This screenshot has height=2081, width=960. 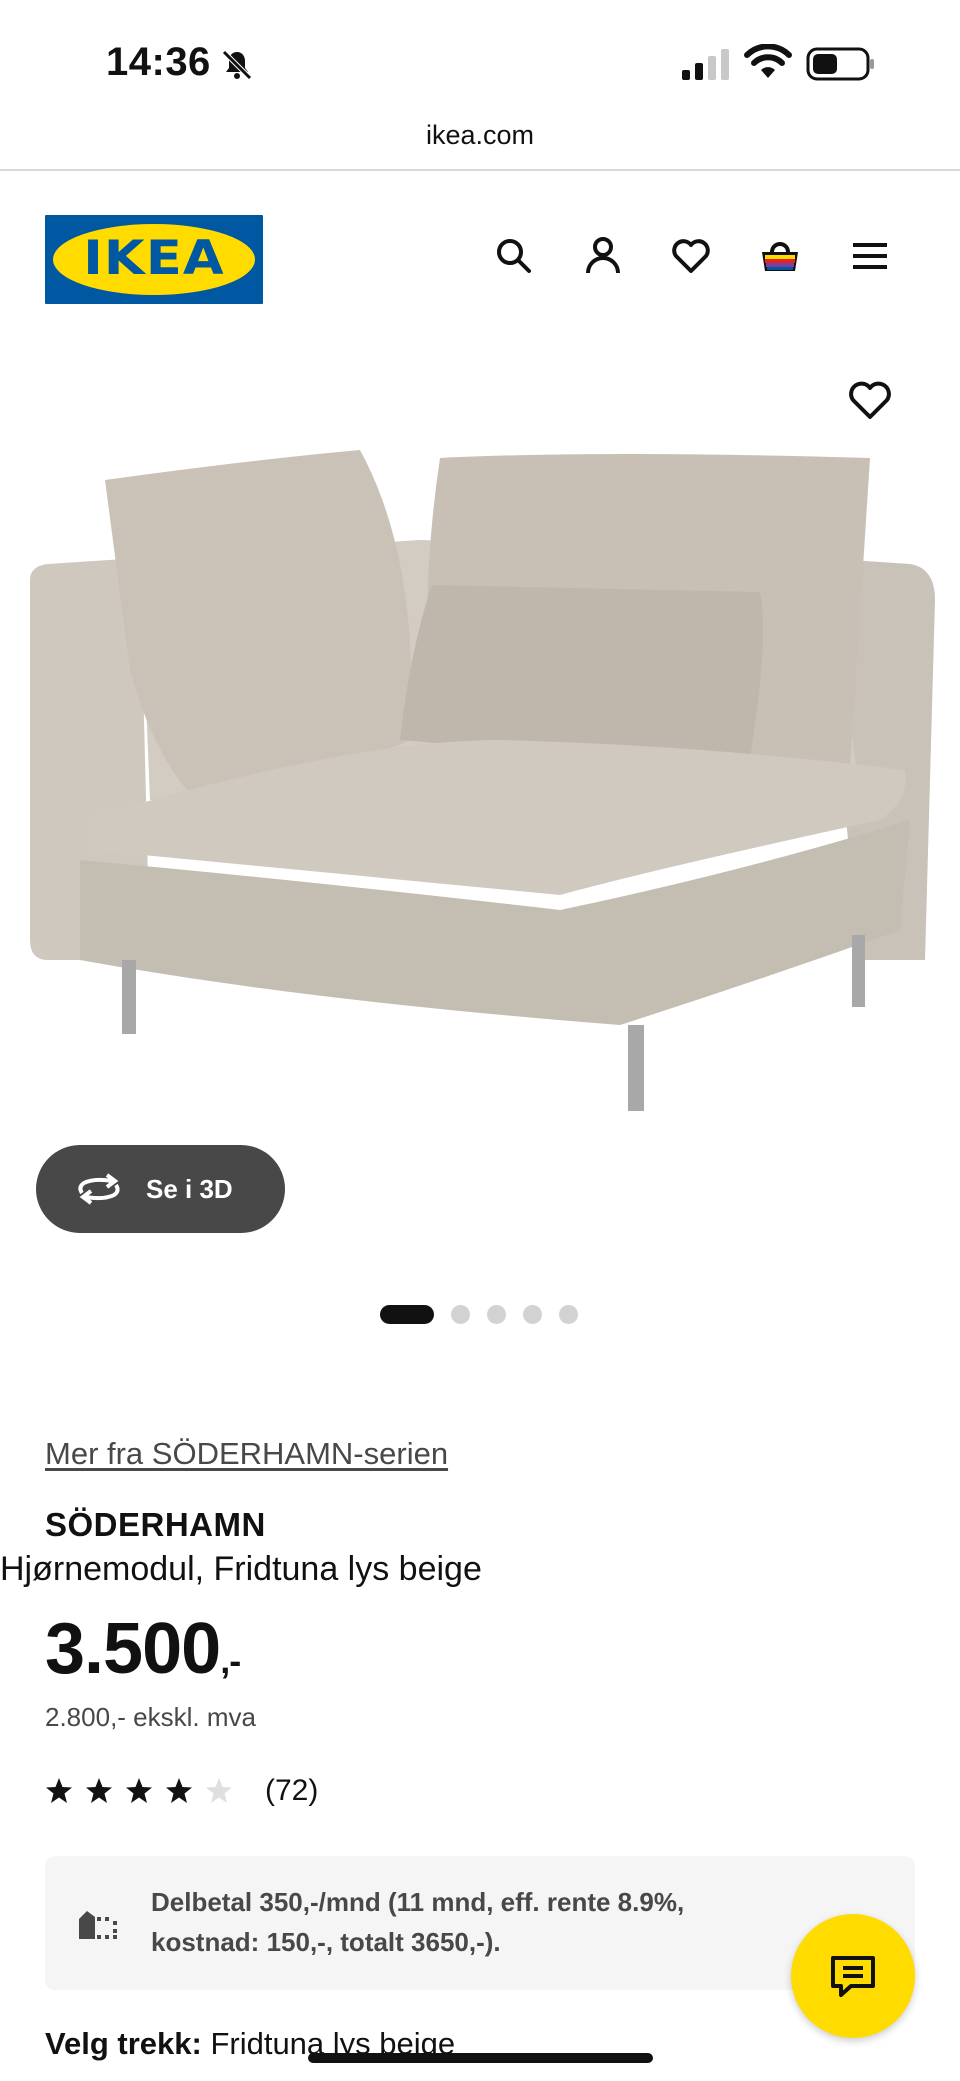 I want to click on product-rating: (72), so click(x=181, y=1791).